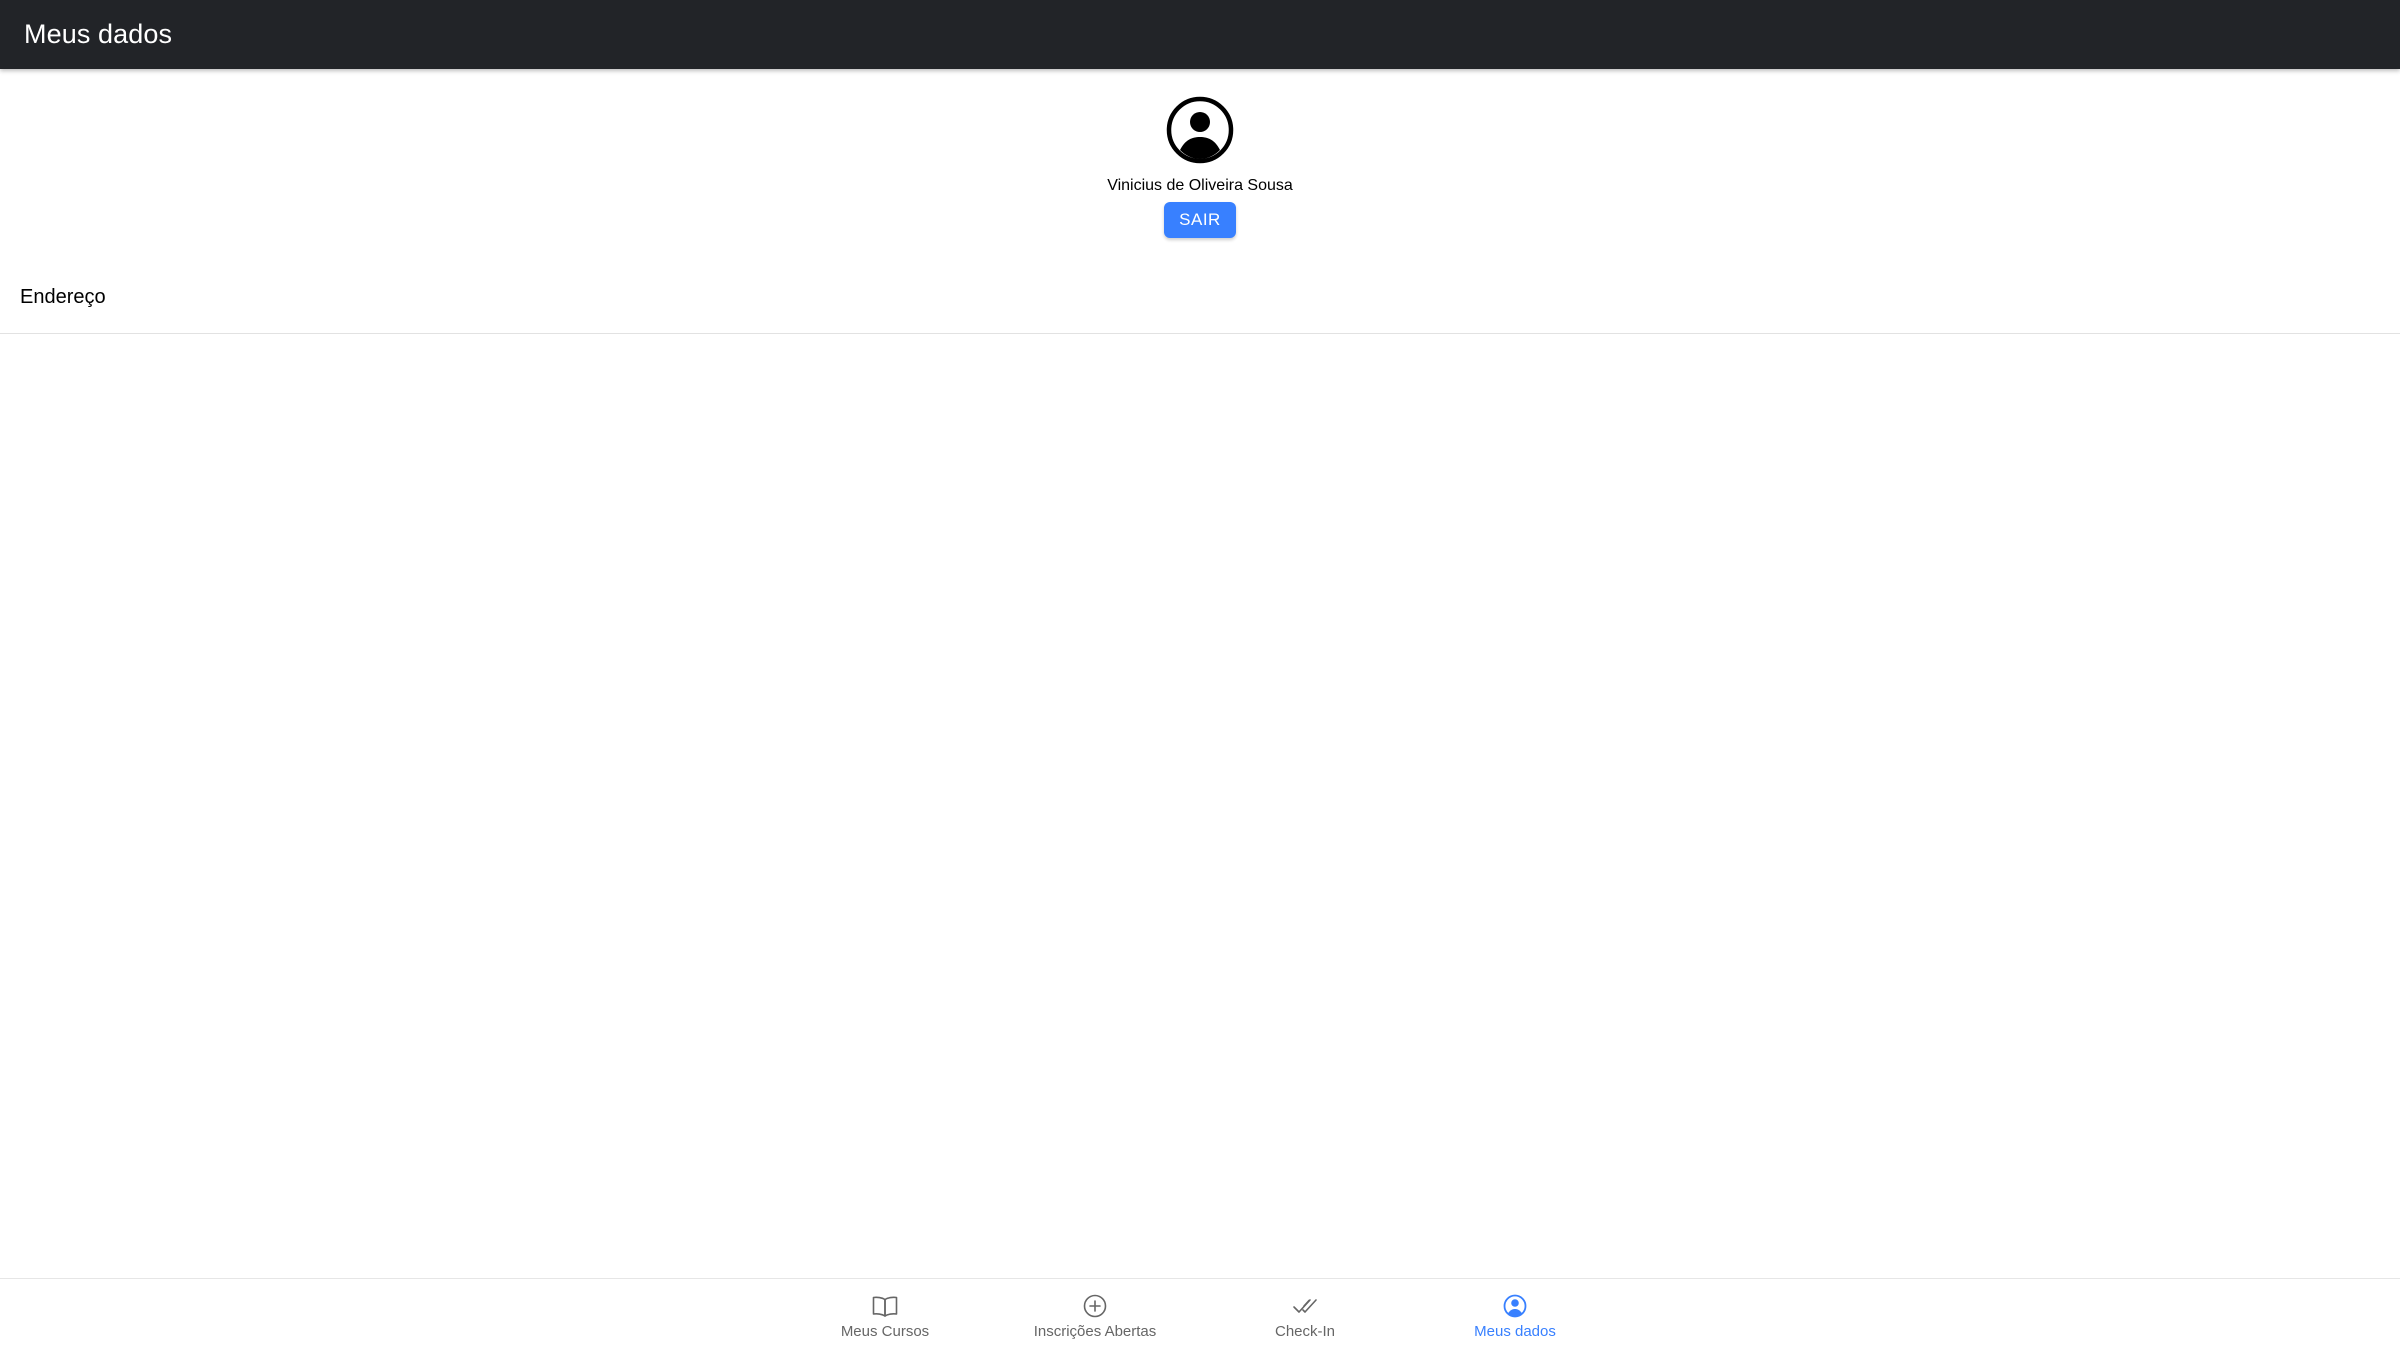 This screenshot has width=2400, height=1350. Describe the element at coordinates (1305, 1331) in the screenshot. I see `tab-label: Check-In` at that location.